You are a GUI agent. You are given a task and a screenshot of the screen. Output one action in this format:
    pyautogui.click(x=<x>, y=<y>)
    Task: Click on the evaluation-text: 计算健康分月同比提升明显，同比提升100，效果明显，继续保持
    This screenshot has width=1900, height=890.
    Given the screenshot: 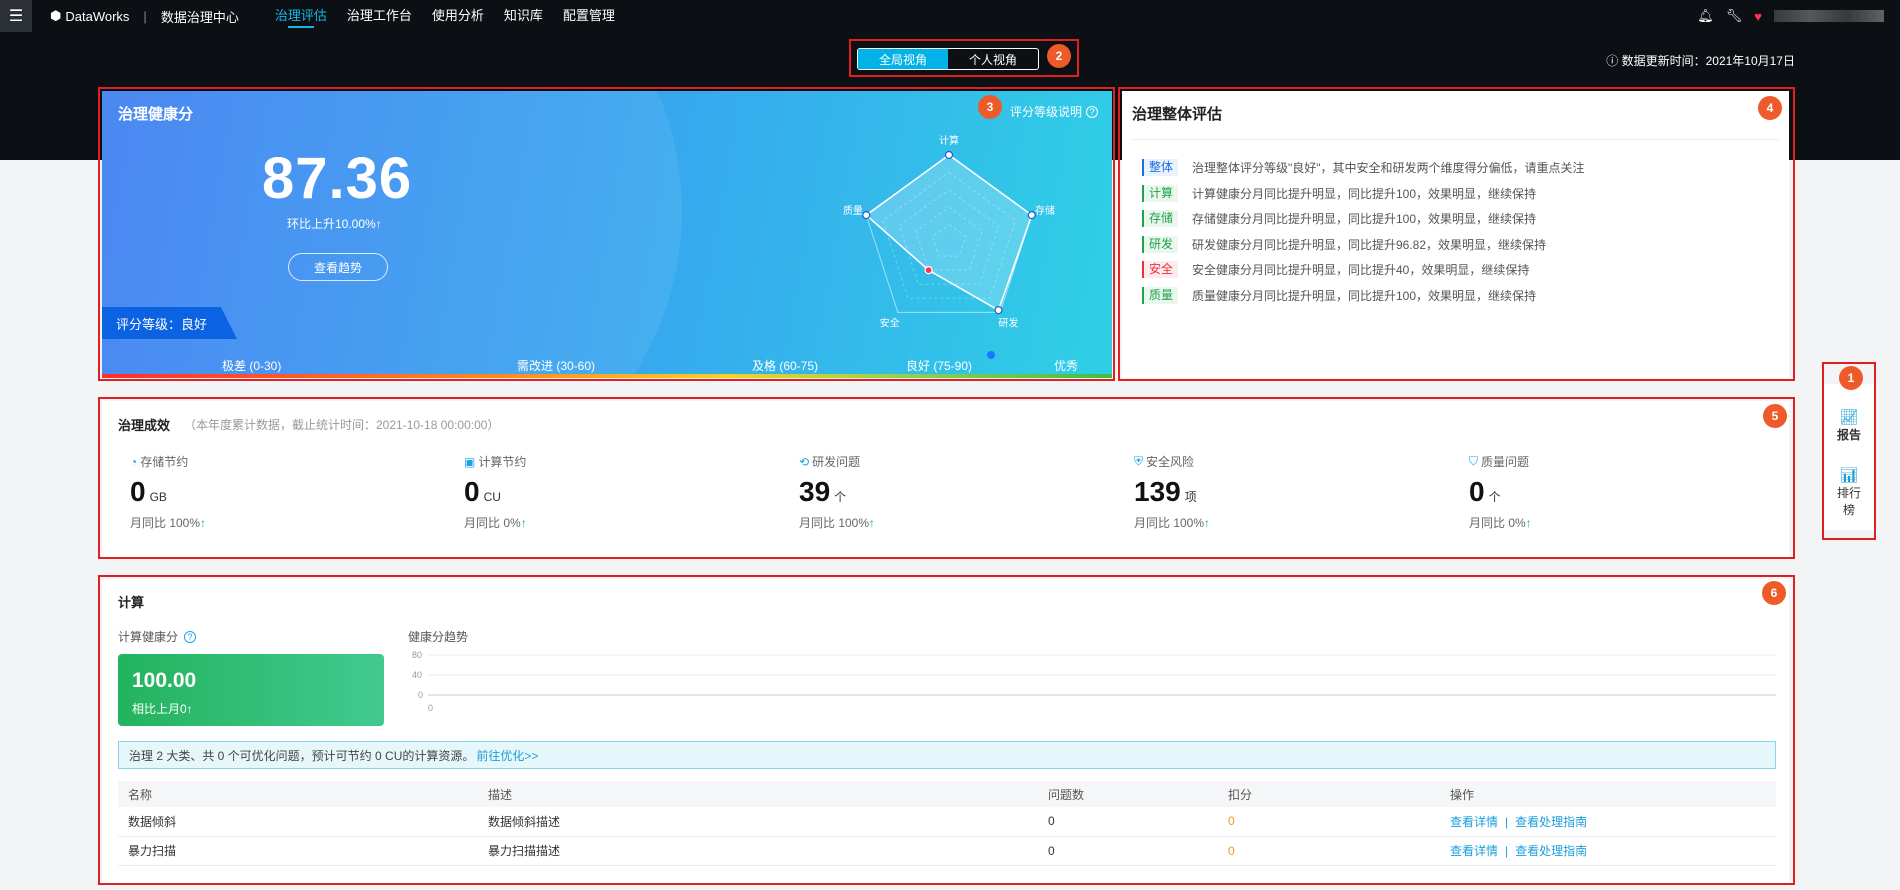 What is the action you would take?
    pyautogui.click(x=1364, y=193)
    